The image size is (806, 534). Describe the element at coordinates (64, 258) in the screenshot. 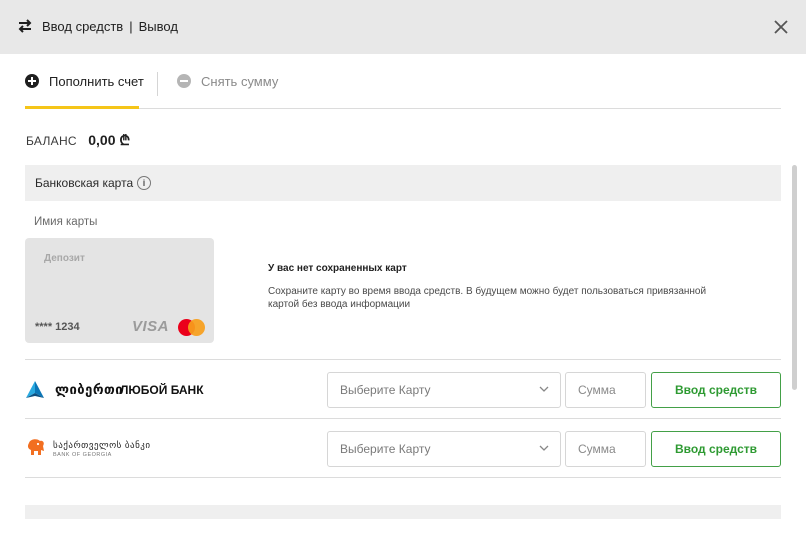

I see `card-title: Депозит` at that location.